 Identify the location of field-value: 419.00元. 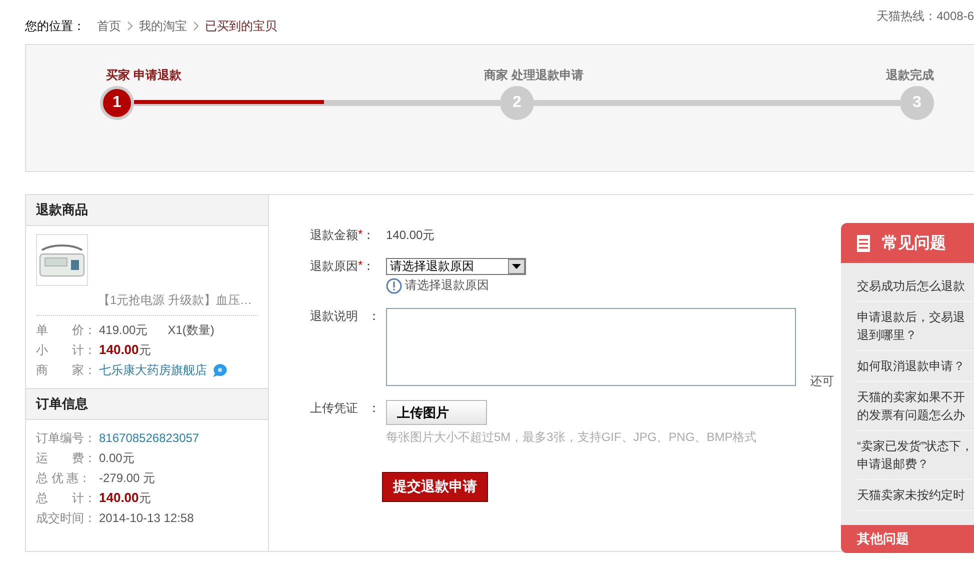
(123, 330).